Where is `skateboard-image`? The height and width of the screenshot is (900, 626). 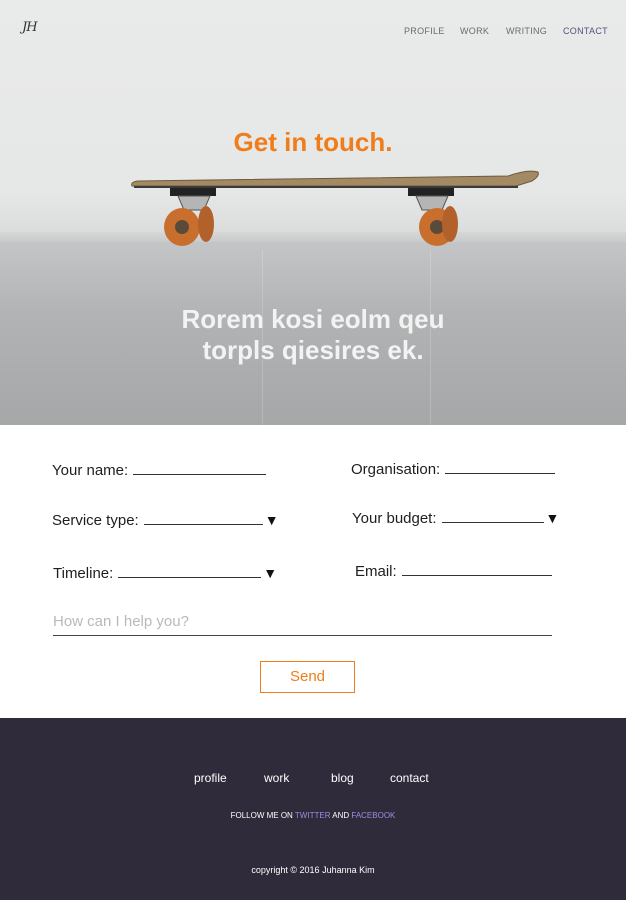 skateboard-image is located at coordinates (335, 208).